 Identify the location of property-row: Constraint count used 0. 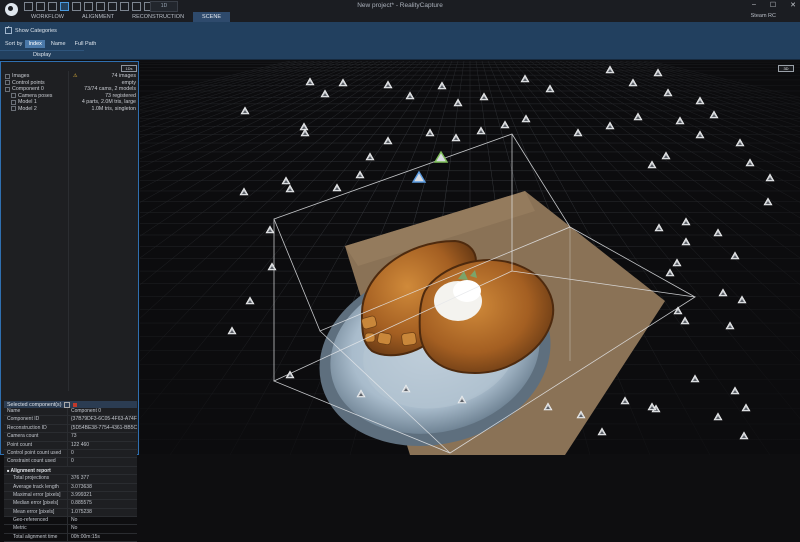
(70, 462).